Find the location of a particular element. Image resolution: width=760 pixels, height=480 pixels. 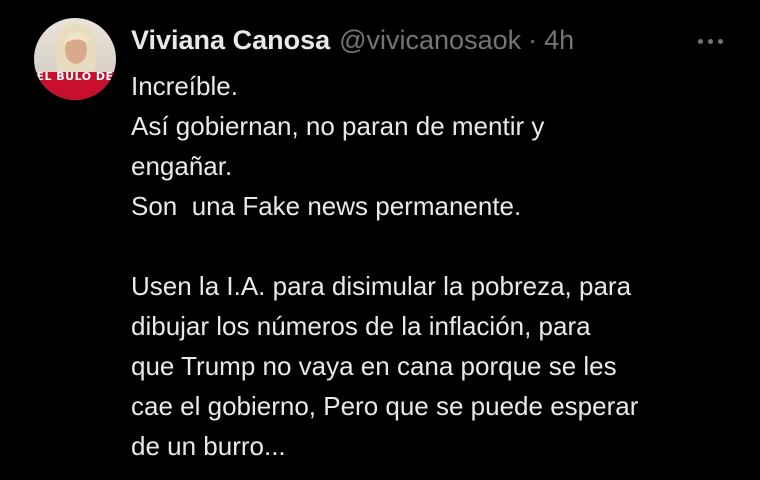

avatar-image is located at coordinates (75, 59).